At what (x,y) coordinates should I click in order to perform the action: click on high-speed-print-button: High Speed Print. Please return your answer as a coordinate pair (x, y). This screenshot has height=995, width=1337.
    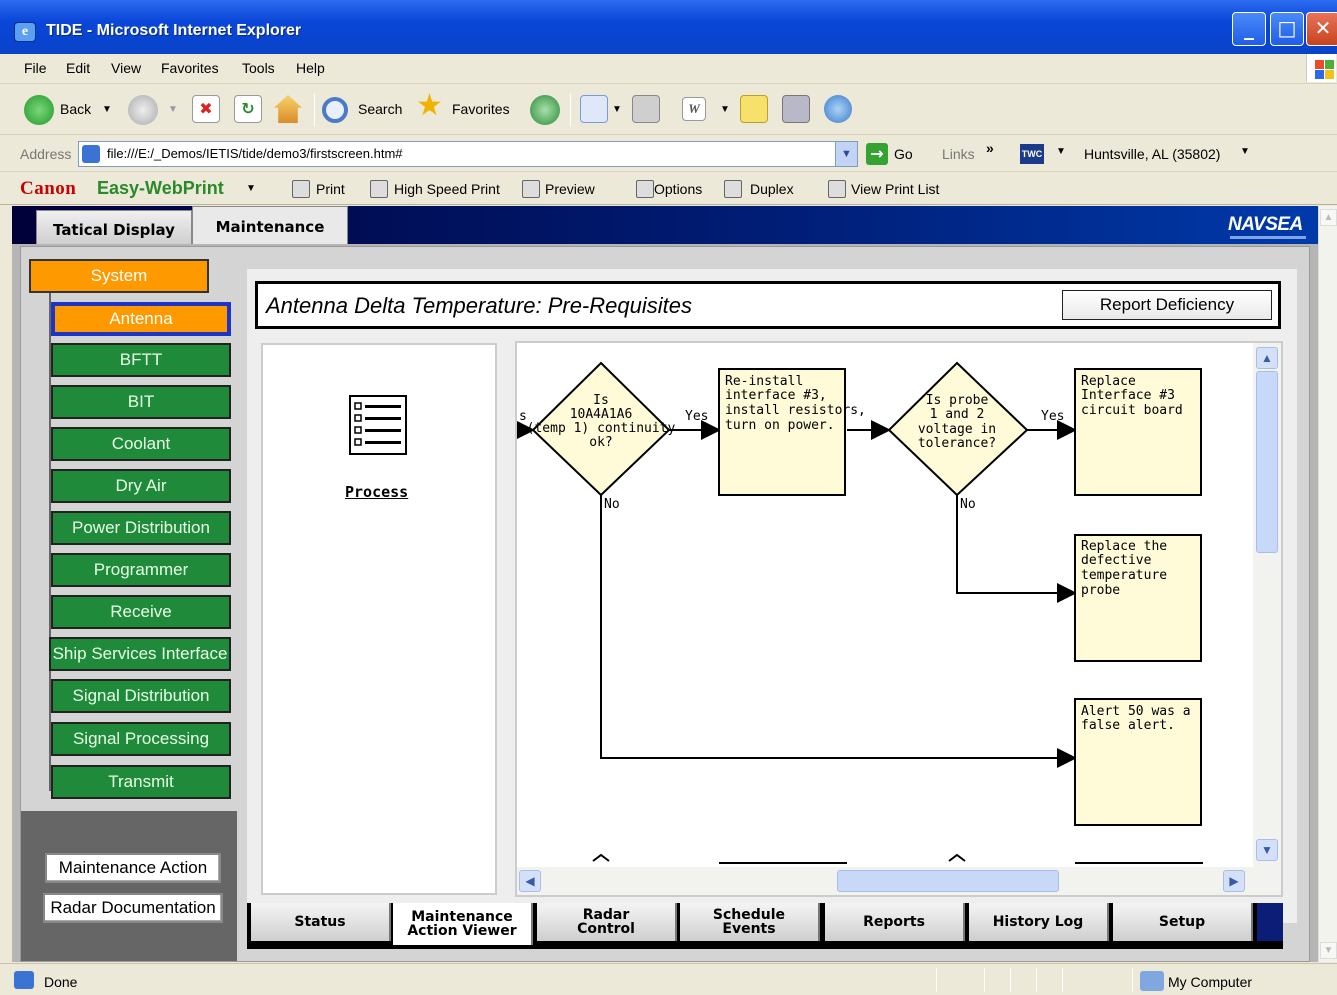
    Looking at the image, I should click on (447, 189).